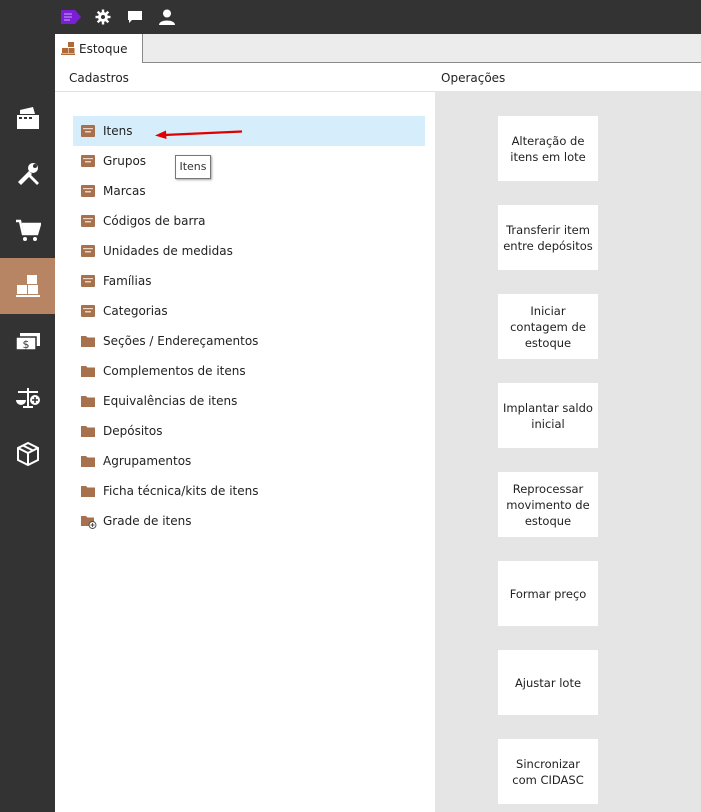  What do you see at coordinates (350, 17) in the screenshot?
I see `top-bar` at bounding box center [350, 17].